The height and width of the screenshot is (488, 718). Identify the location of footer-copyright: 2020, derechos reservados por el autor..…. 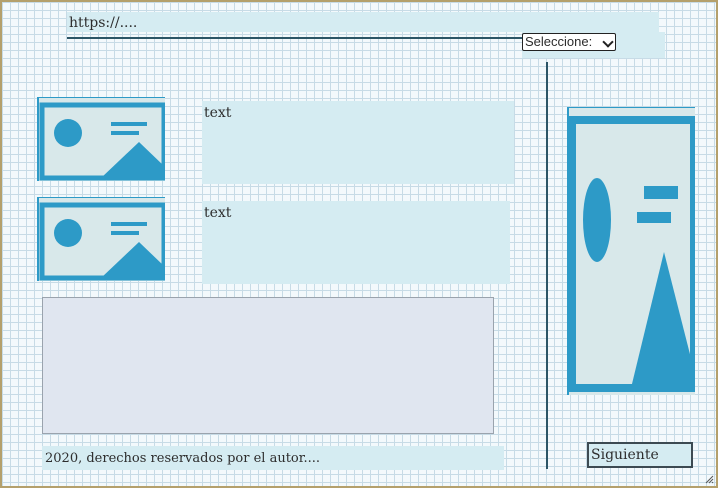
(183, 458).